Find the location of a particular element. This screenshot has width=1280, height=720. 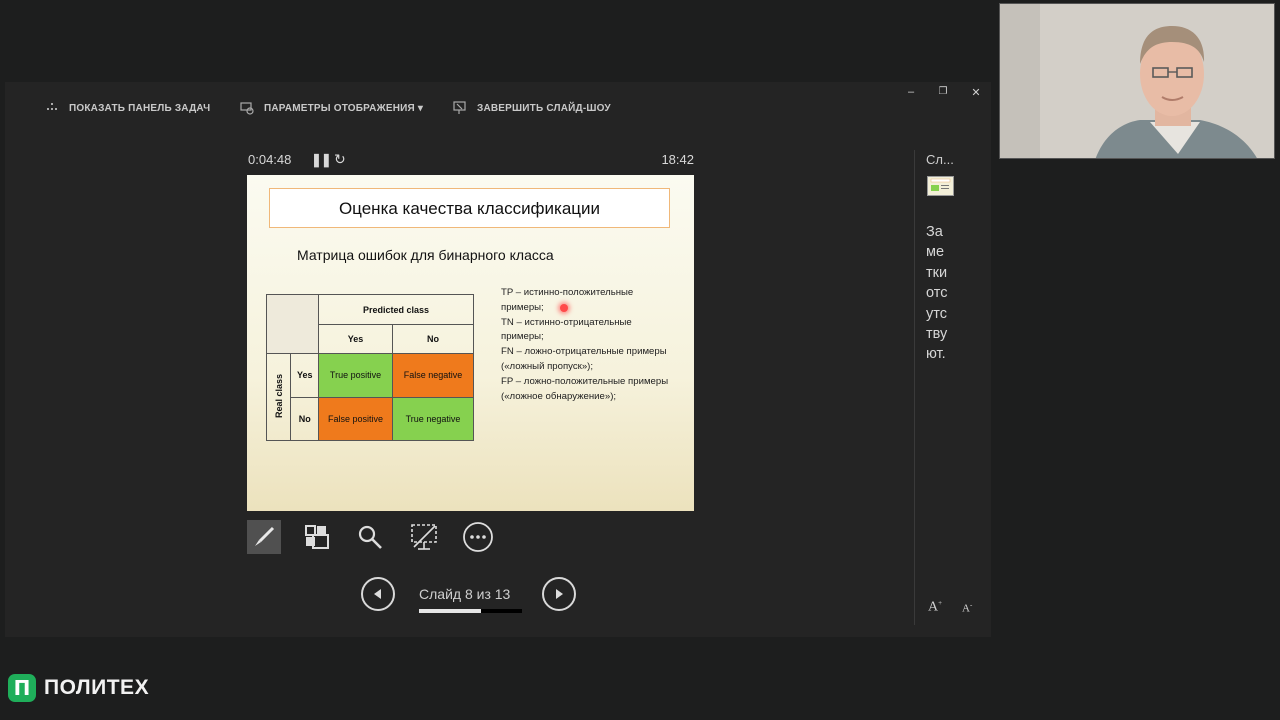

show-taskbar-button: ПОКАЗАТЬ ПАНЕЛЬ ЗАДАЧ is located at coordinates (127, 108).